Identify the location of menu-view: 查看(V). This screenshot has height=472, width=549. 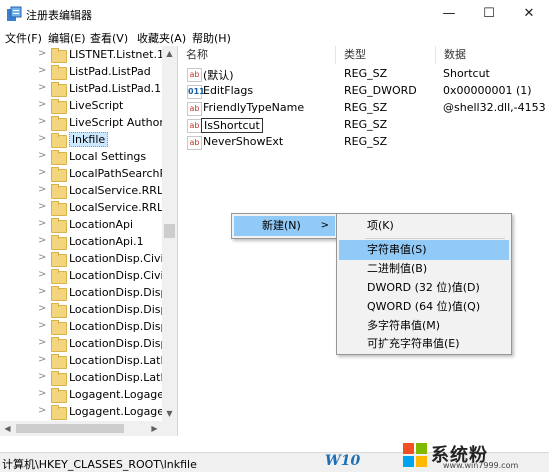
(109, 38).